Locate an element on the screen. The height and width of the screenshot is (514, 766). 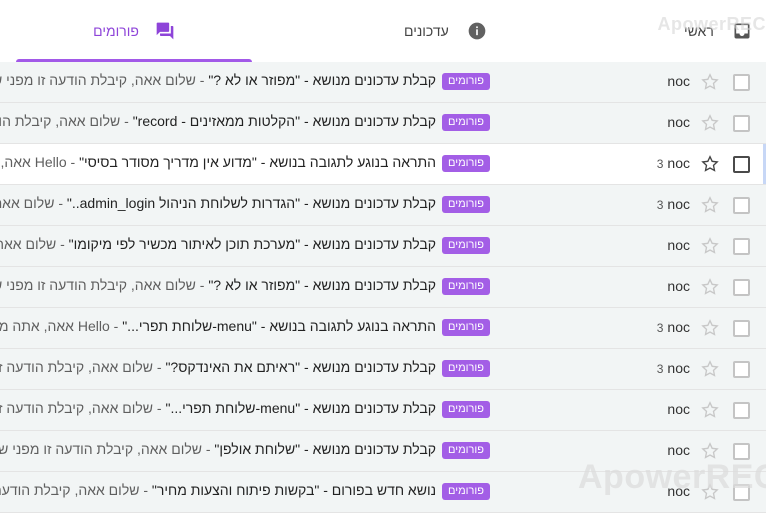
tab-forums-label: פורומים is located at coordinates (116, 31).